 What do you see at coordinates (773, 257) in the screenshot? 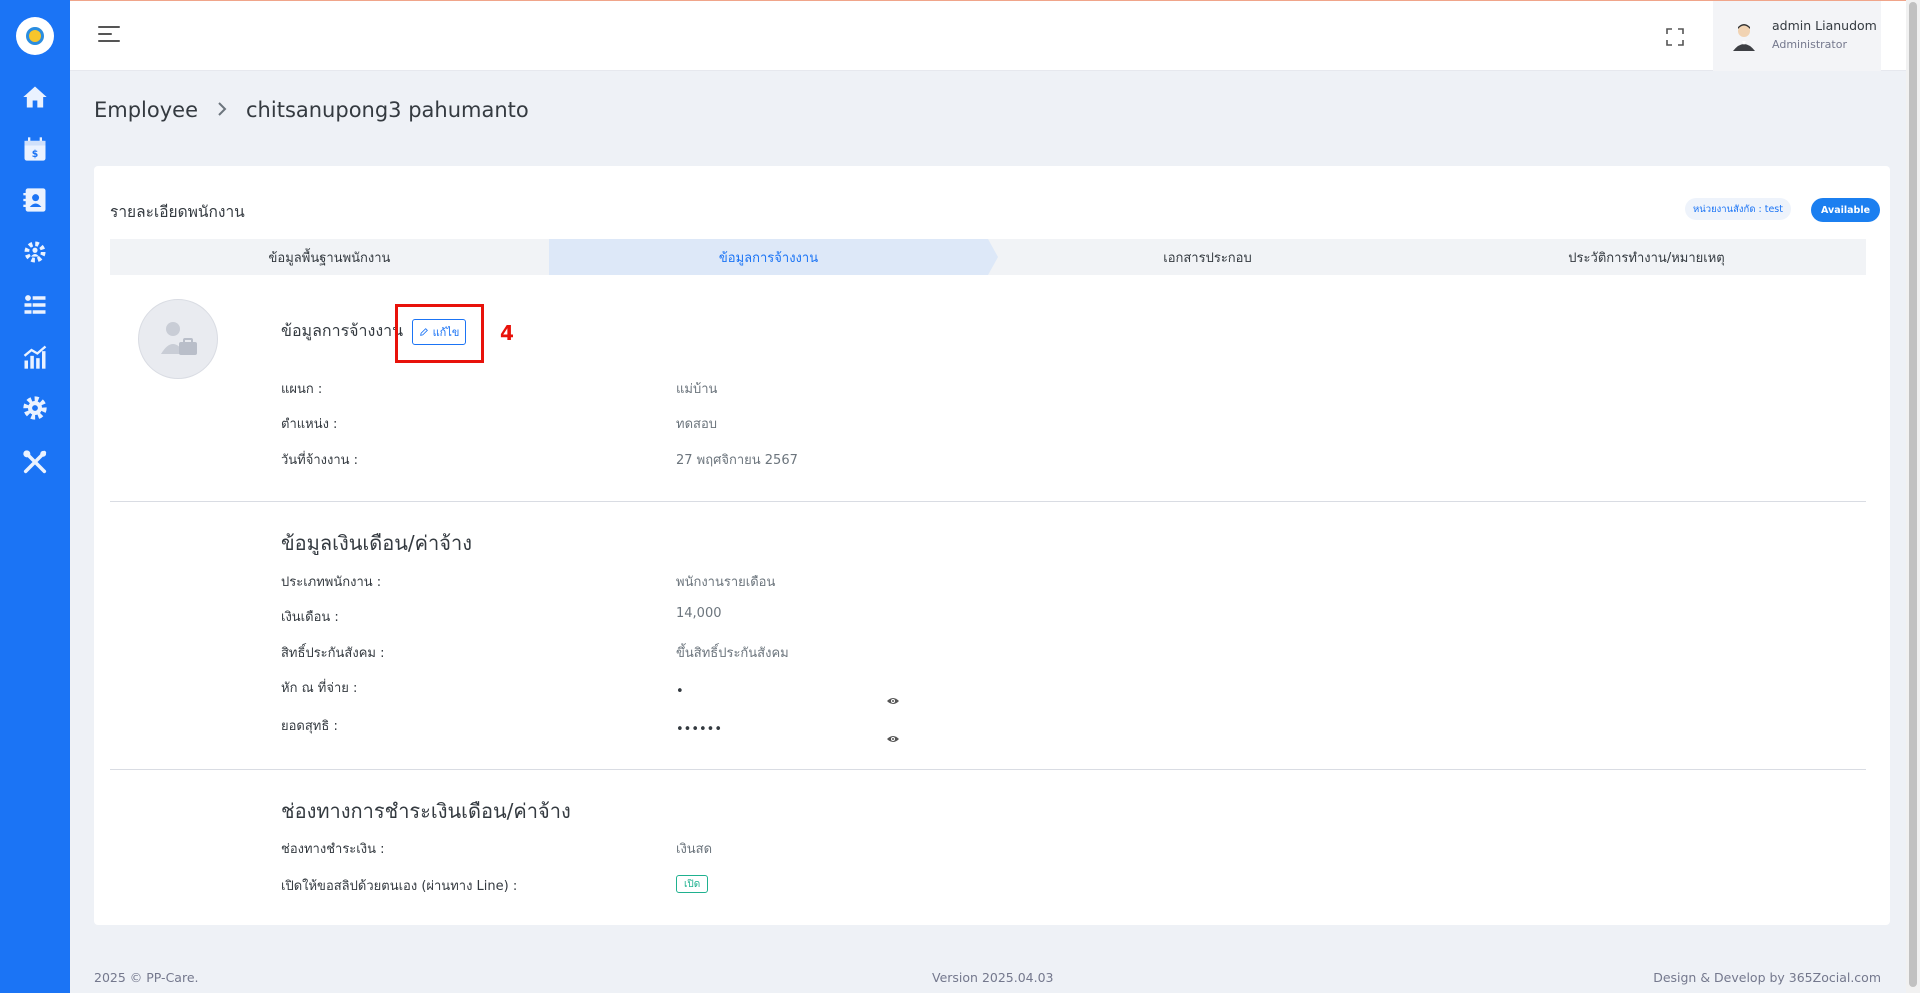
I see `tab-employment-info: ข้อมูลการจ้างงาน` at bounding box center [773, 257].